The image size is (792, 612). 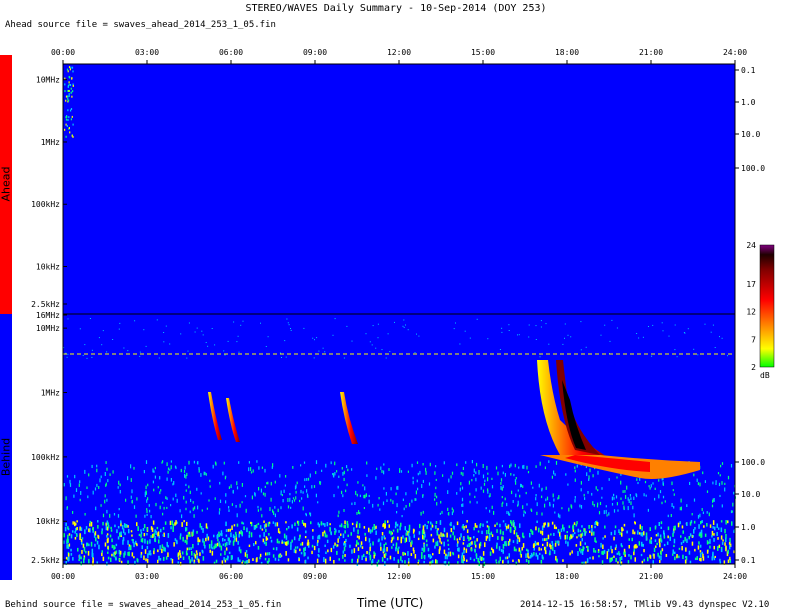 What do you see at coordinates (750, 134) in the screenshot?
I see `ahead-right-tick-label: 10.0` at bounding box center [750, 134].